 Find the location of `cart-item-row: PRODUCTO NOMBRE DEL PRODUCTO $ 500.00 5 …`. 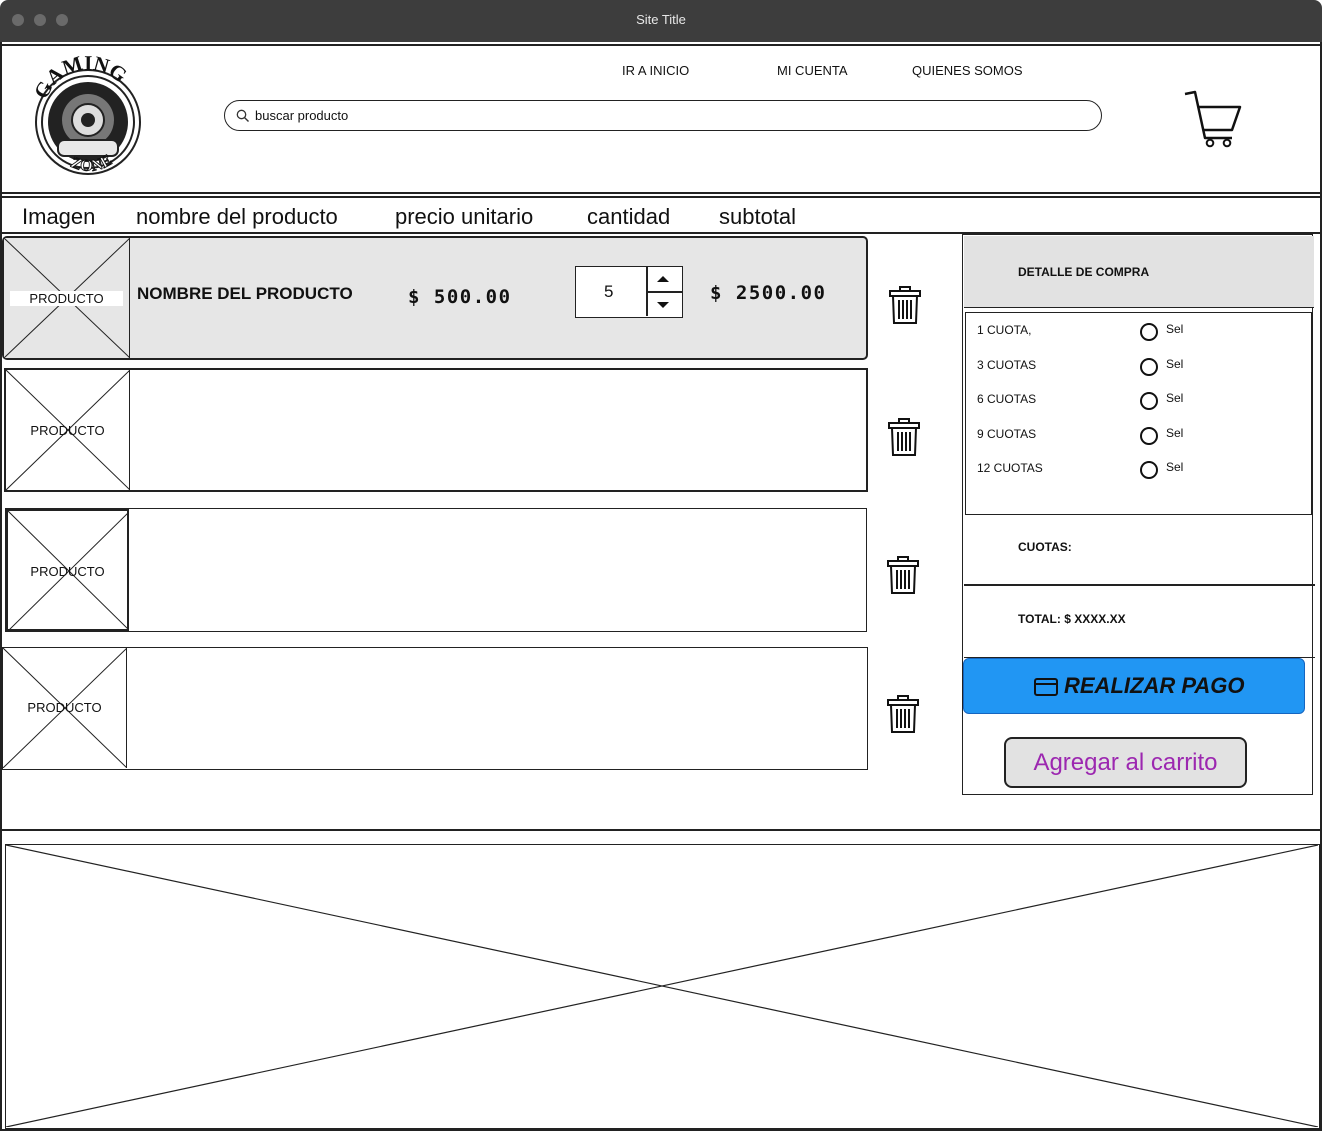

cart-item-row: PRODUCTO NOMBRE DEL PRODUCTO $ 500.00 5 … is located at coordinates (435, 298).